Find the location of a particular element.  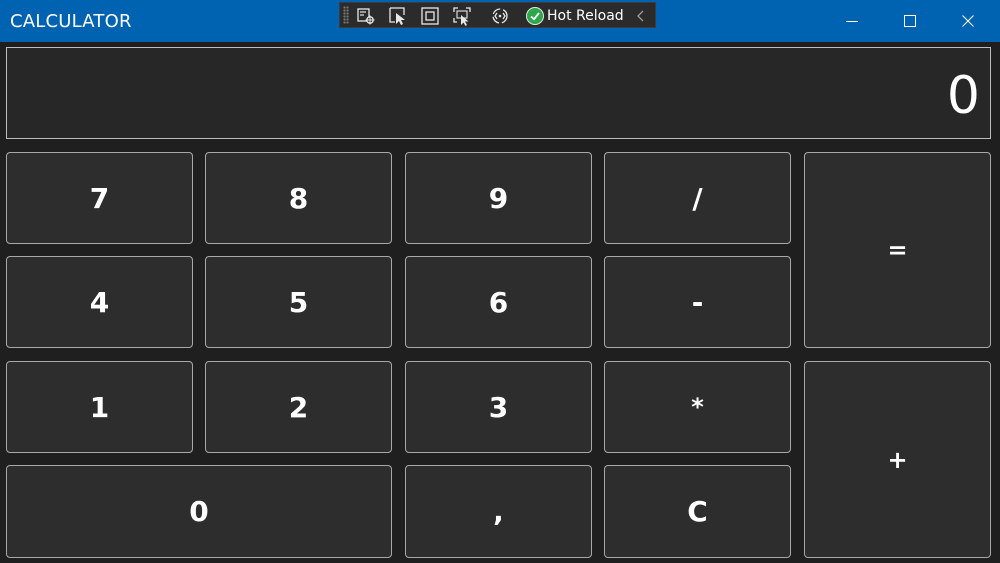

title-bar: CALCULATOR Hot Reload is located at coordinates (500, 21).